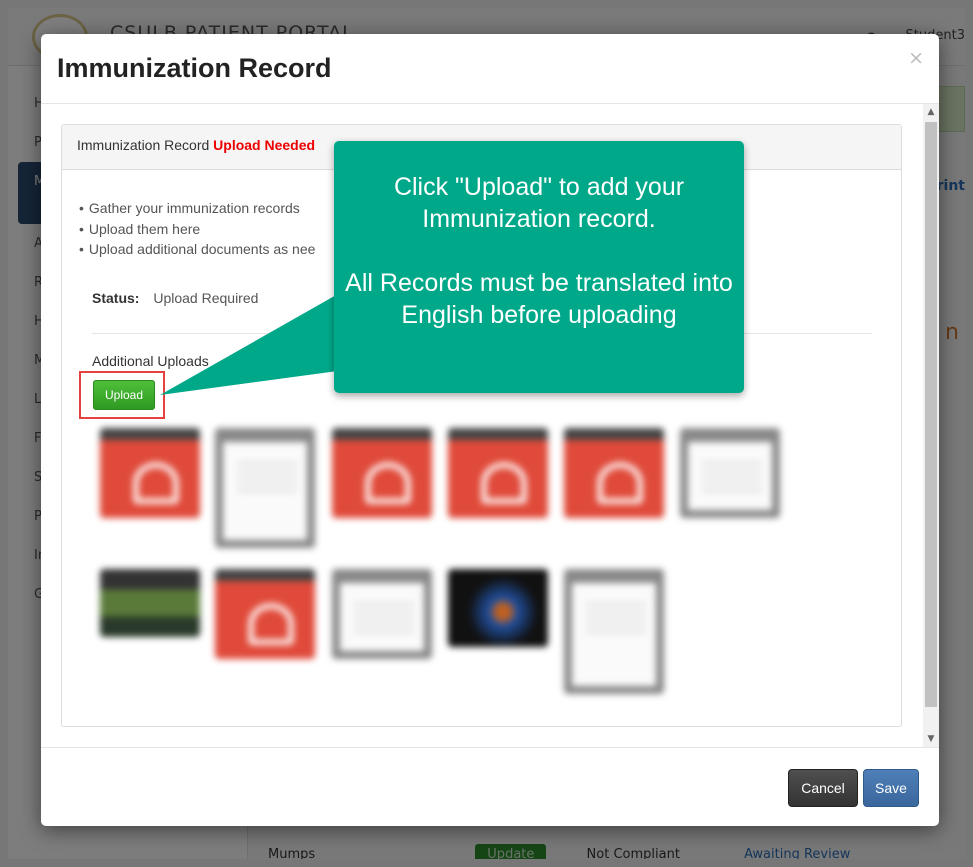  What do you see at coordinates (891, 788) in the screenshot?
I see `save-button: Save` at bounding box center [891, 788].